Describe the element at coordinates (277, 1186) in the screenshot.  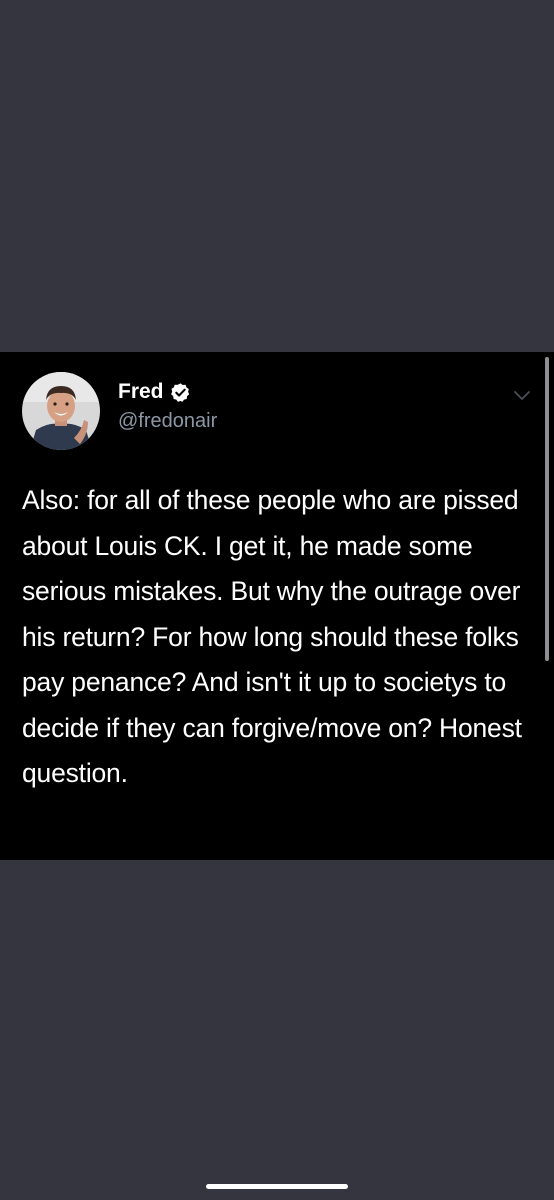
I see `home-indicator` at that location.